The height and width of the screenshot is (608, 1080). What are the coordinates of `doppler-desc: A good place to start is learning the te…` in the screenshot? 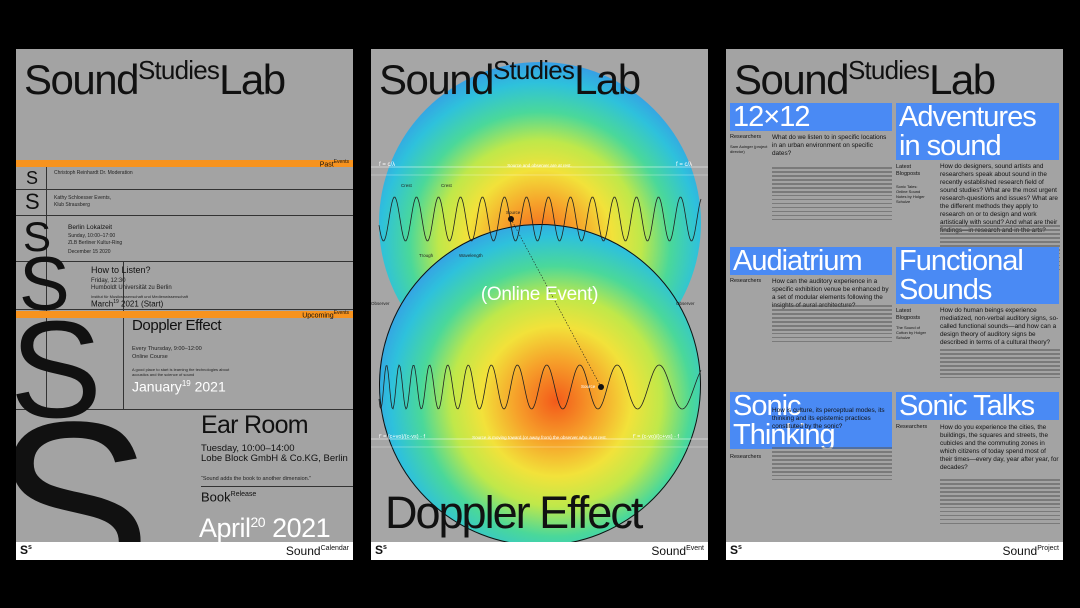 It's located at (181, 372).